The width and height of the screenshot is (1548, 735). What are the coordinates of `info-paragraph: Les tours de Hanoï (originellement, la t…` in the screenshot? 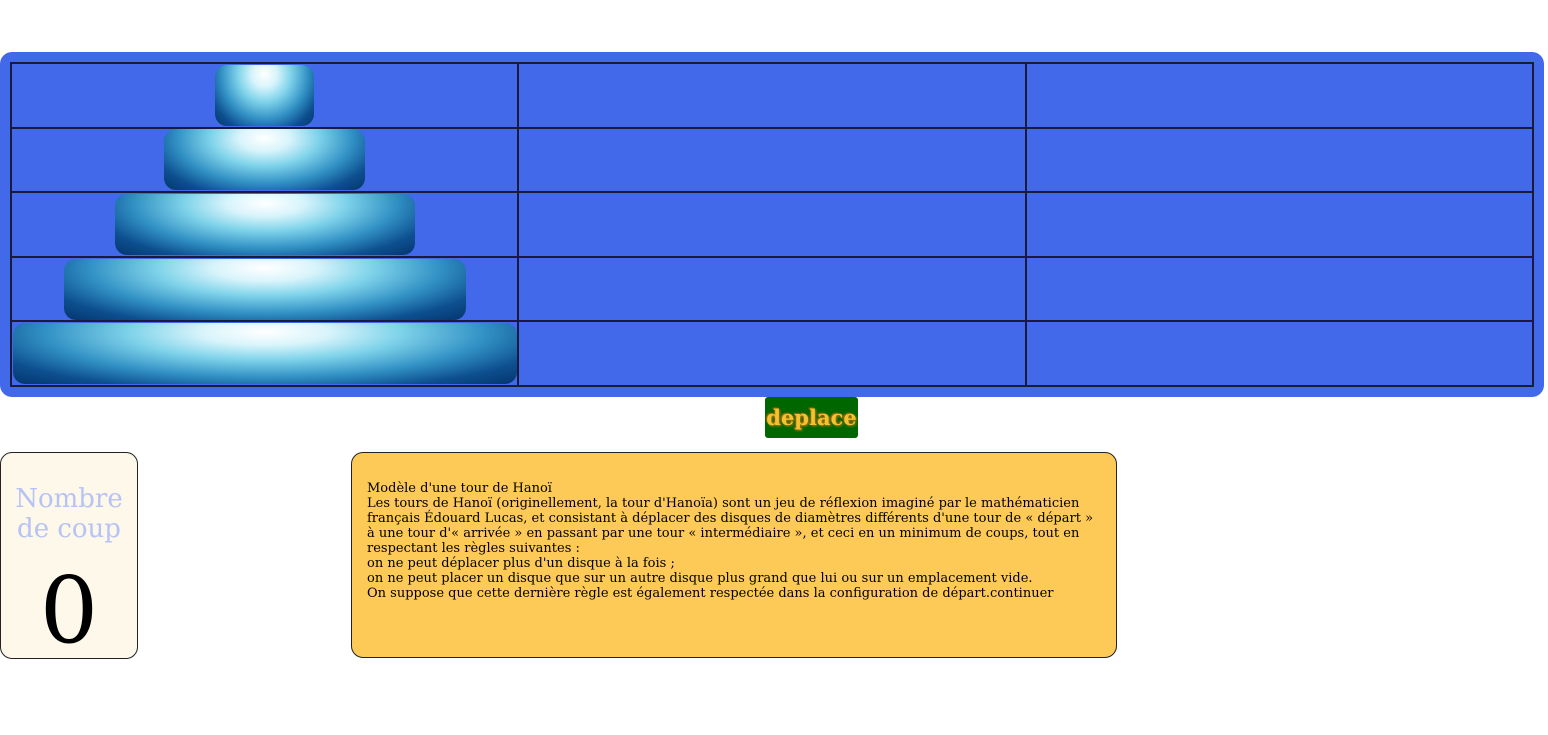 It's located at (730, 526).